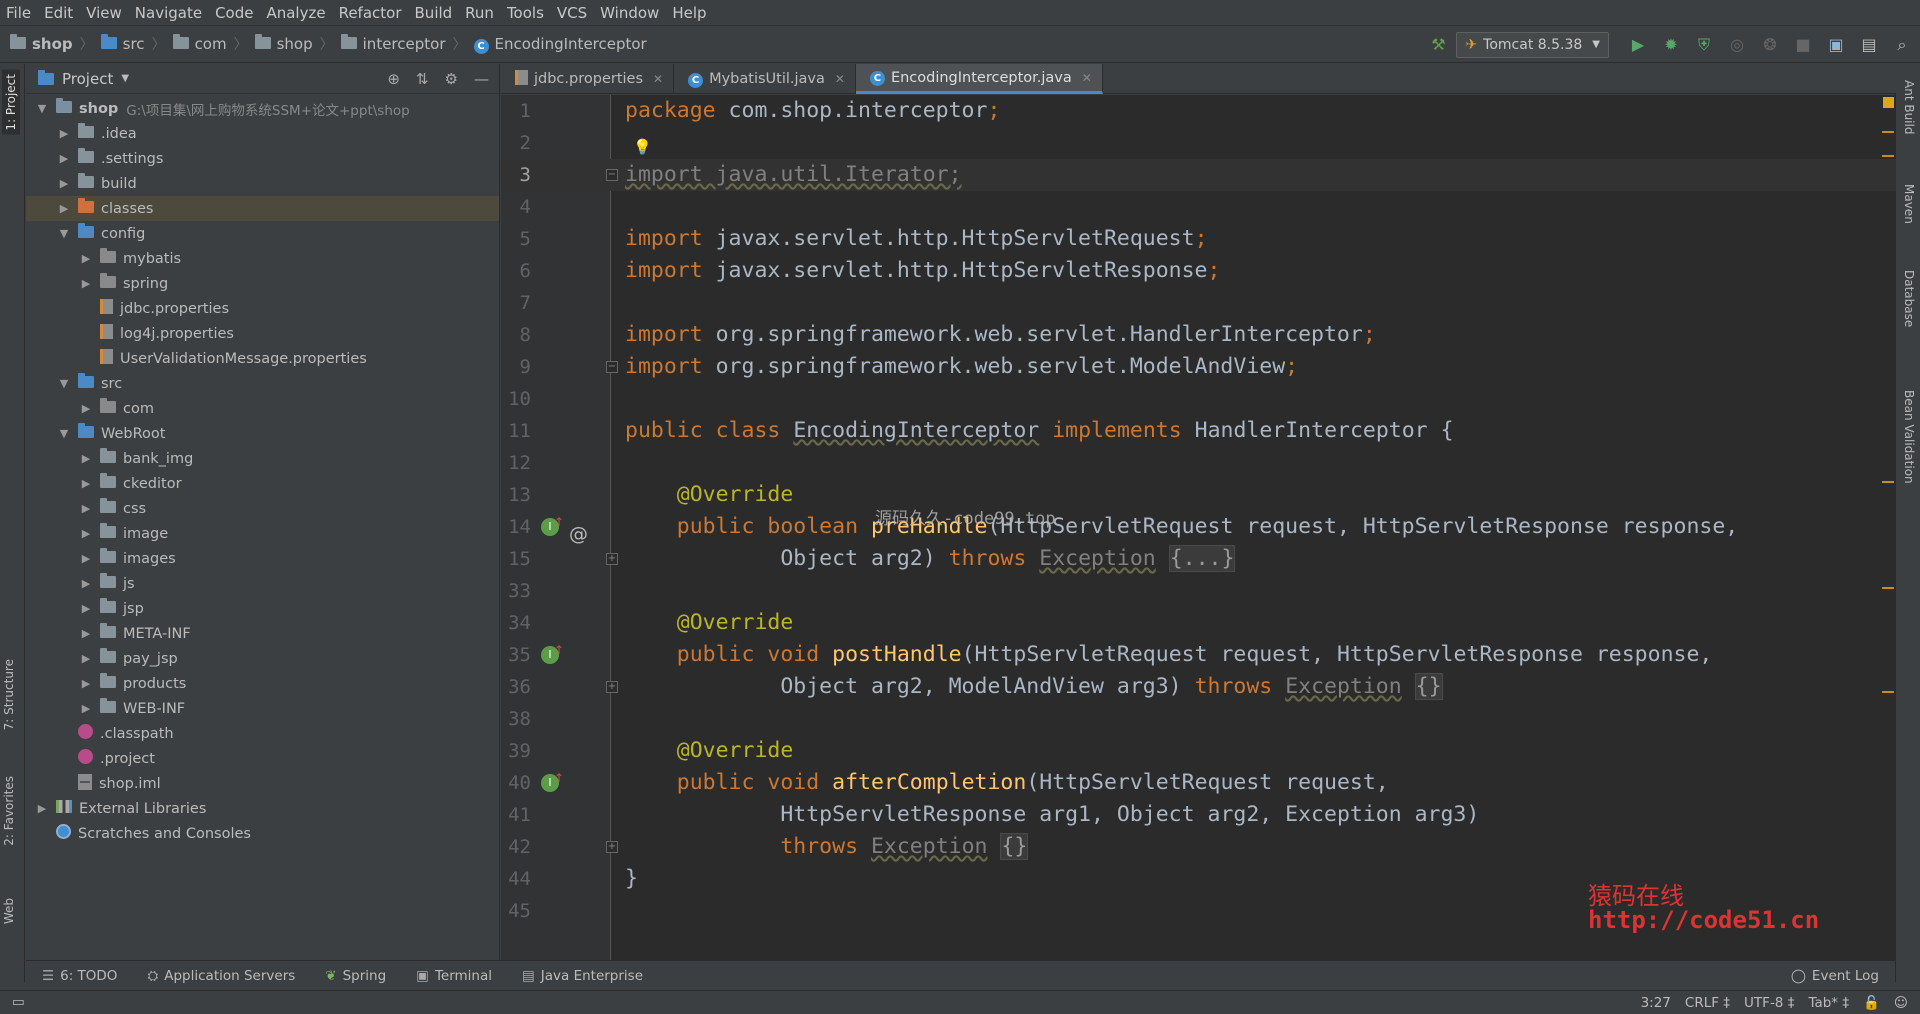 This screenshot has height=1014, width=1920. I want to click on line-number: 9, so click(516, 367).